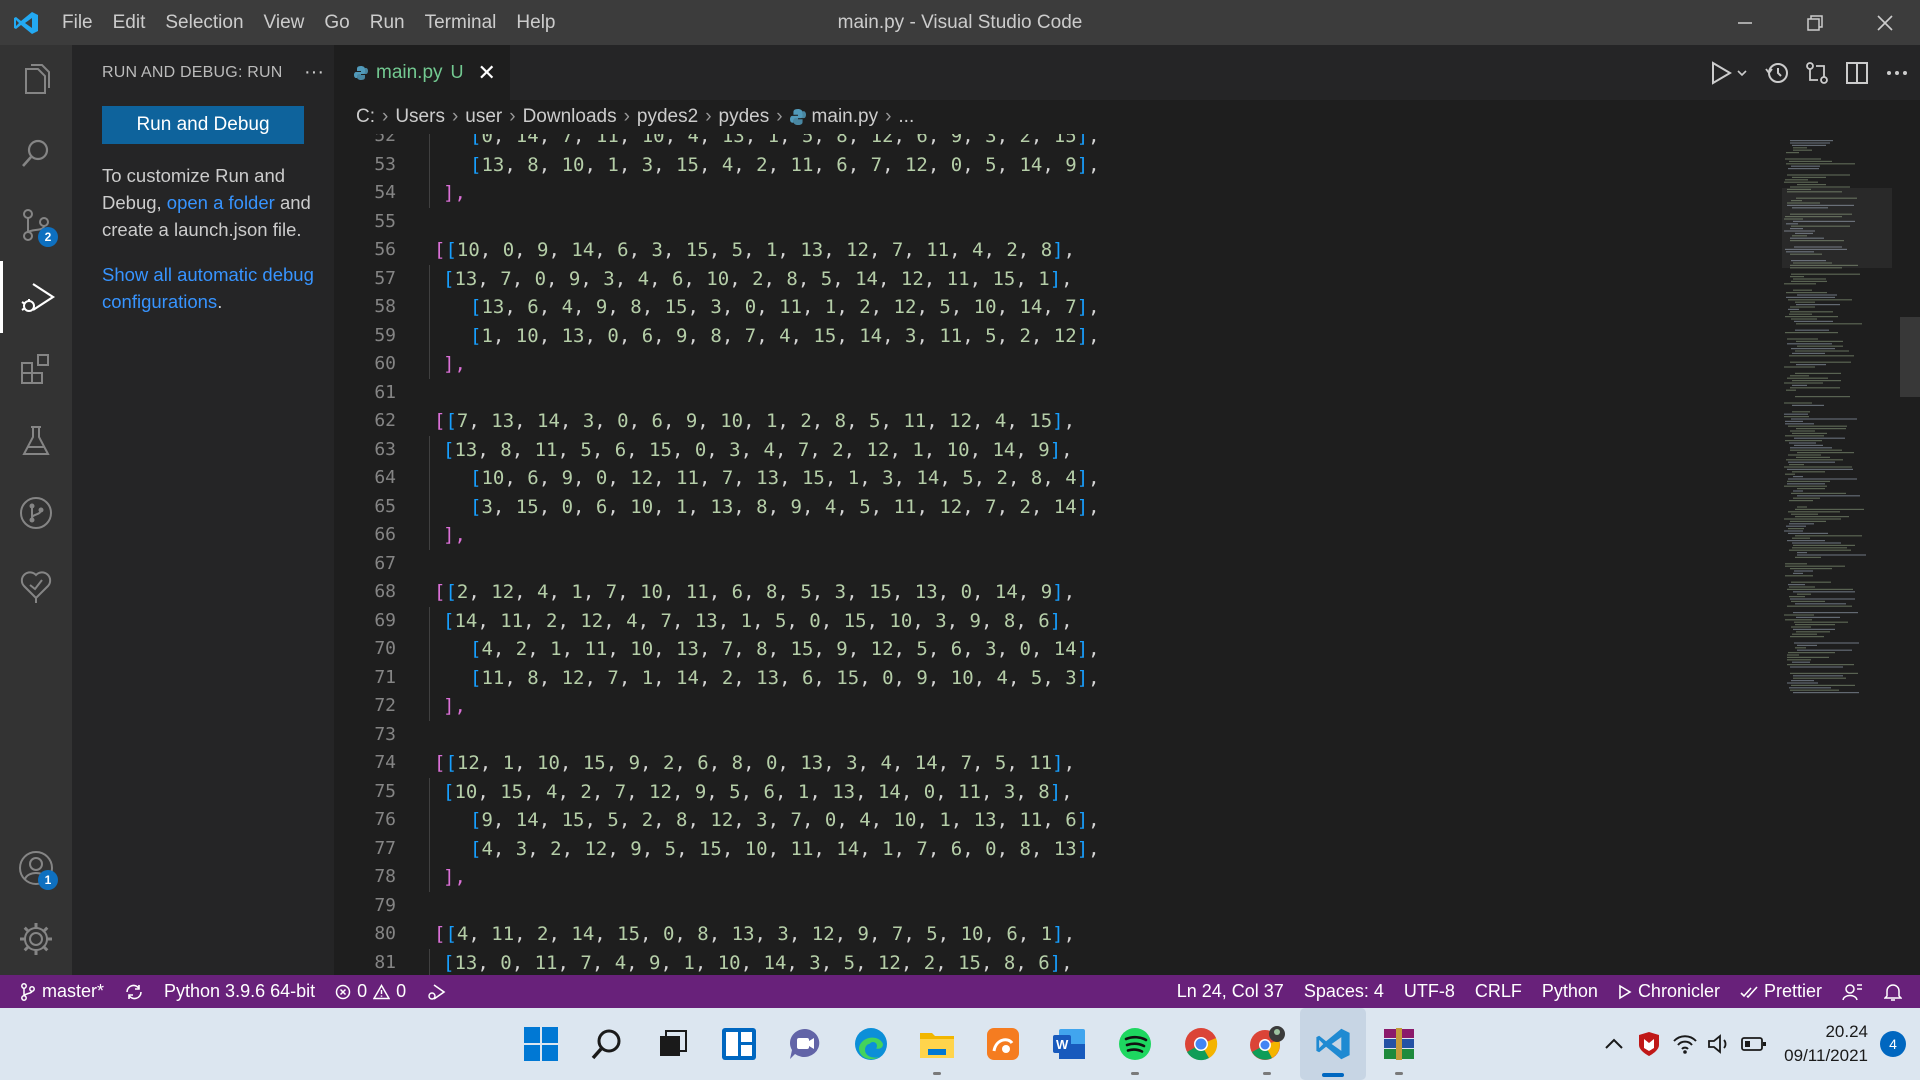 This screenshot has width=1920, height=1080. Describe the element at coordinates (1893, 1044) in the screenshot. I see `notification-badge: 4` at that location.